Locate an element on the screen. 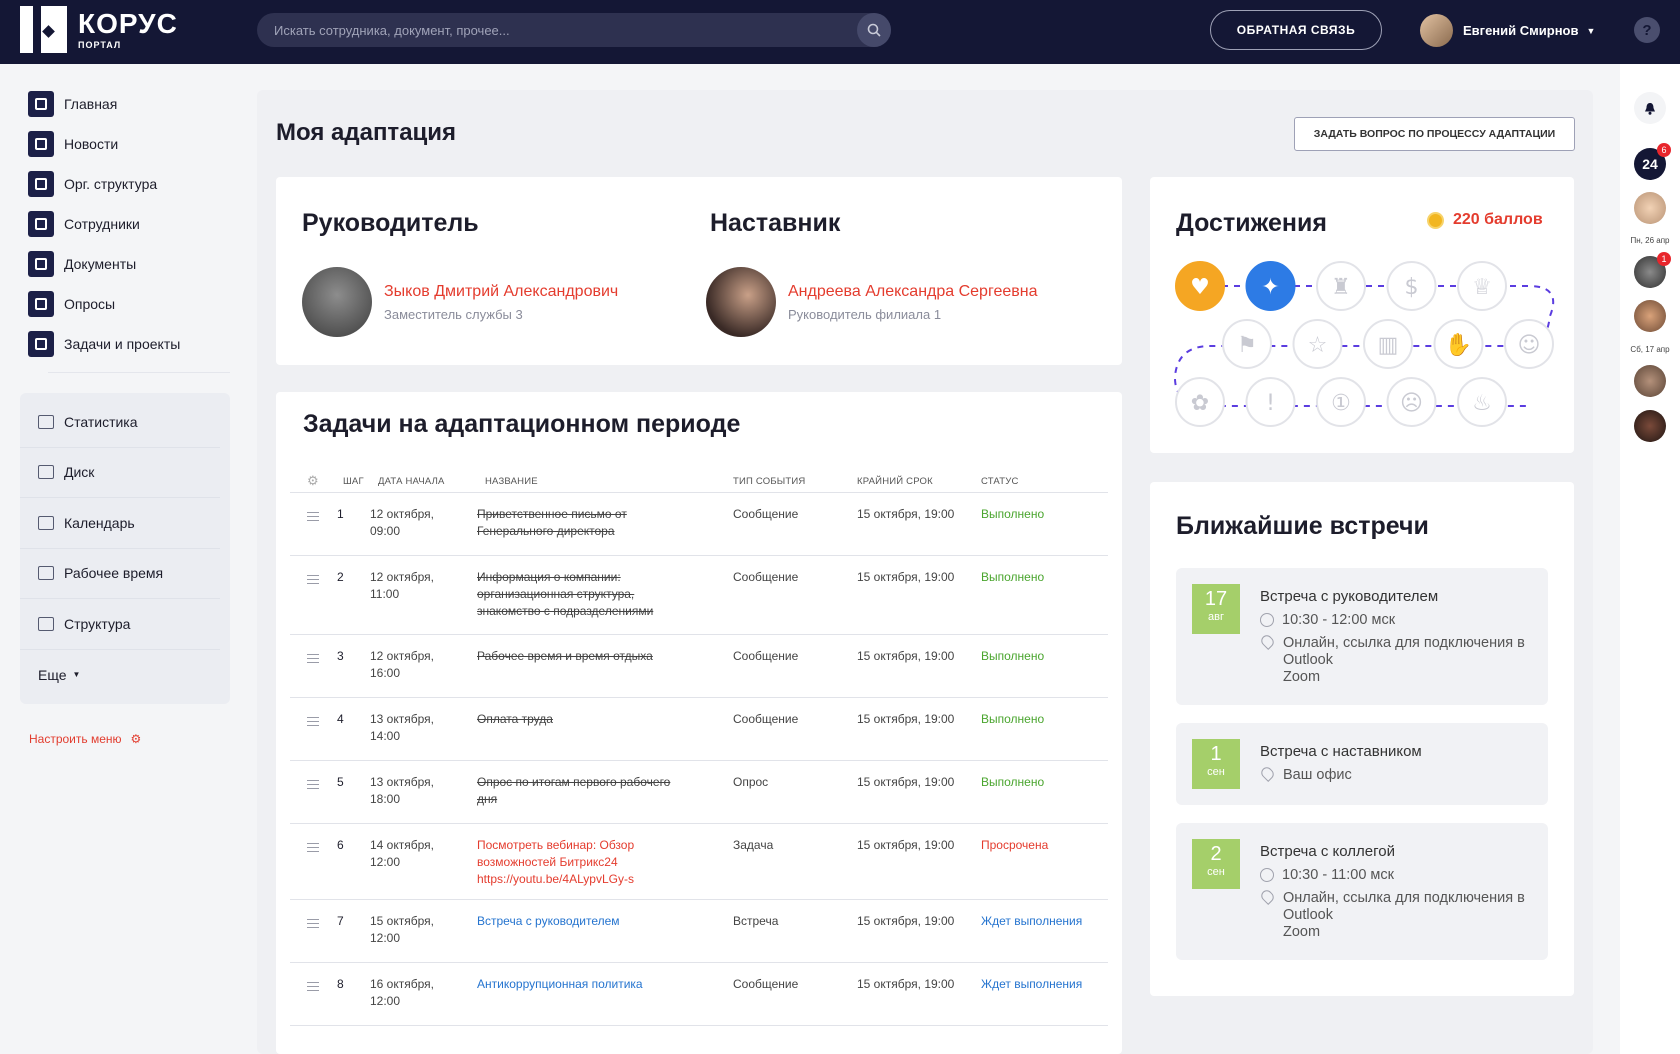 The image size is (1680, 1054). task-name: Антикоррупционная политика is located at coordinates (560, 984).